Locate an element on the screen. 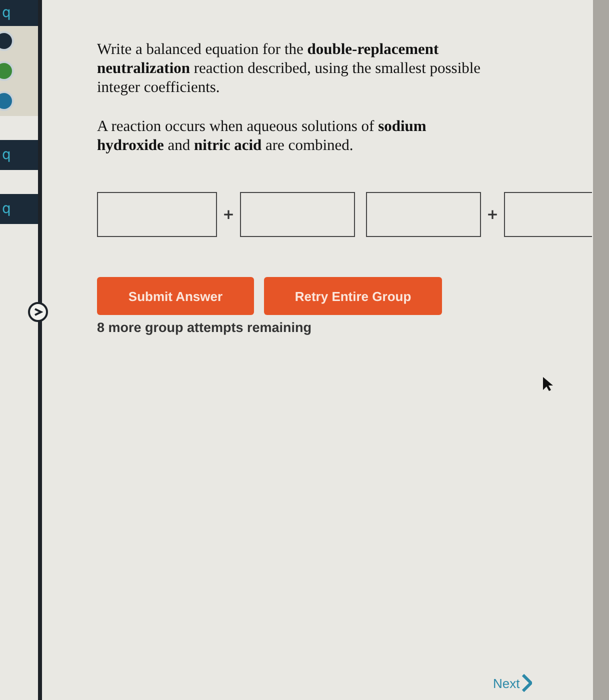 The width and height of the screenshot is (609, 700). attempts-remaining: 8 more group attempts remaining is located at coordinates (204, 327).